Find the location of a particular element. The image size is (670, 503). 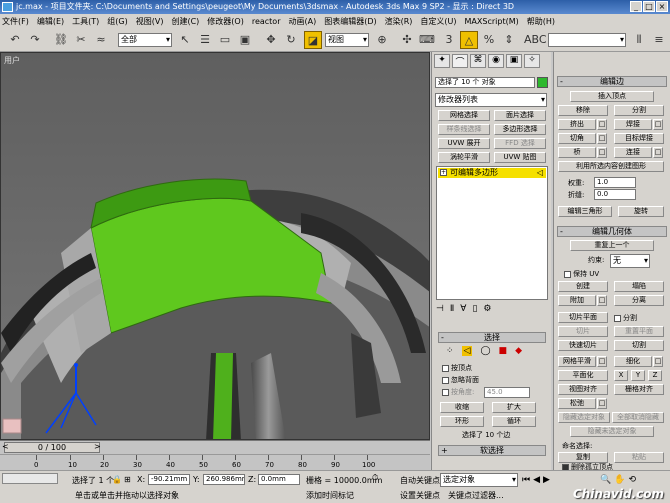

meshsmooth-button: 网格平滑 is located at coordinates (577, 361).